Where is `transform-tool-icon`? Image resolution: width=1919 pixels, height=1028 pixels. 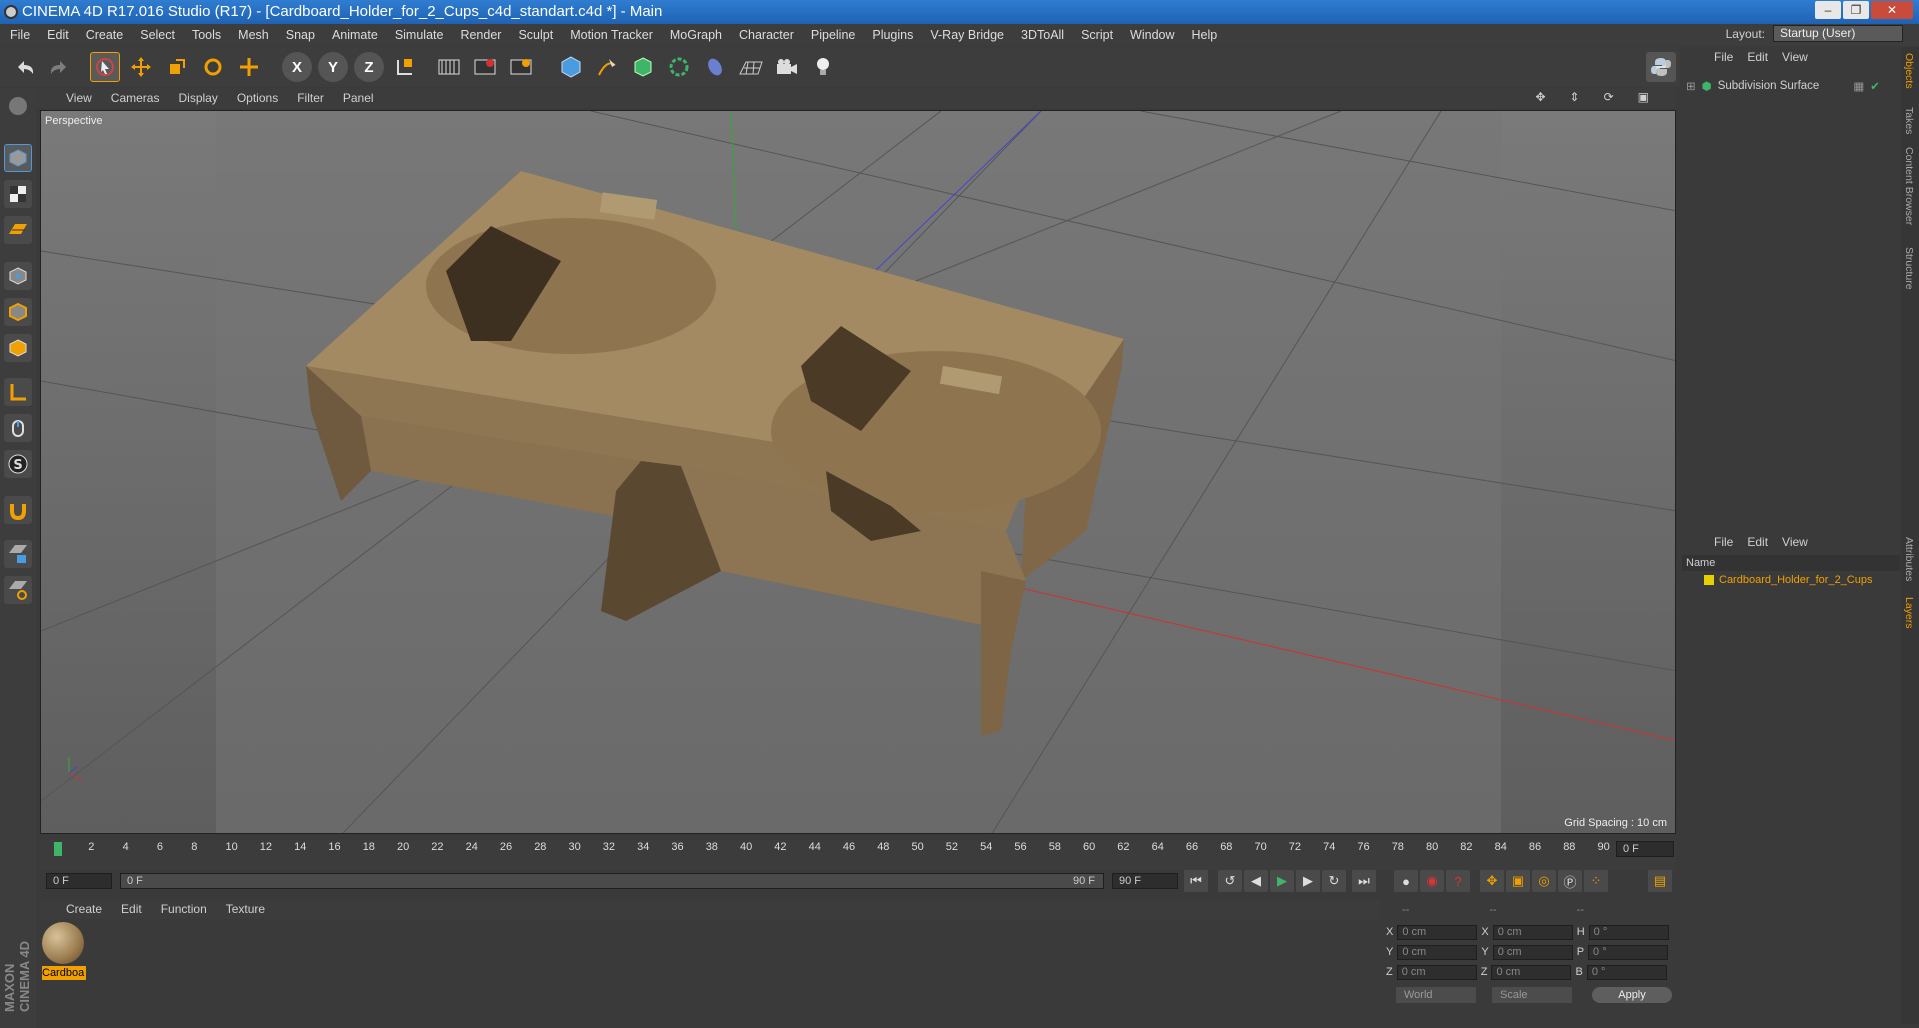 transform-tool-icon is located at coordinates (249, 67).